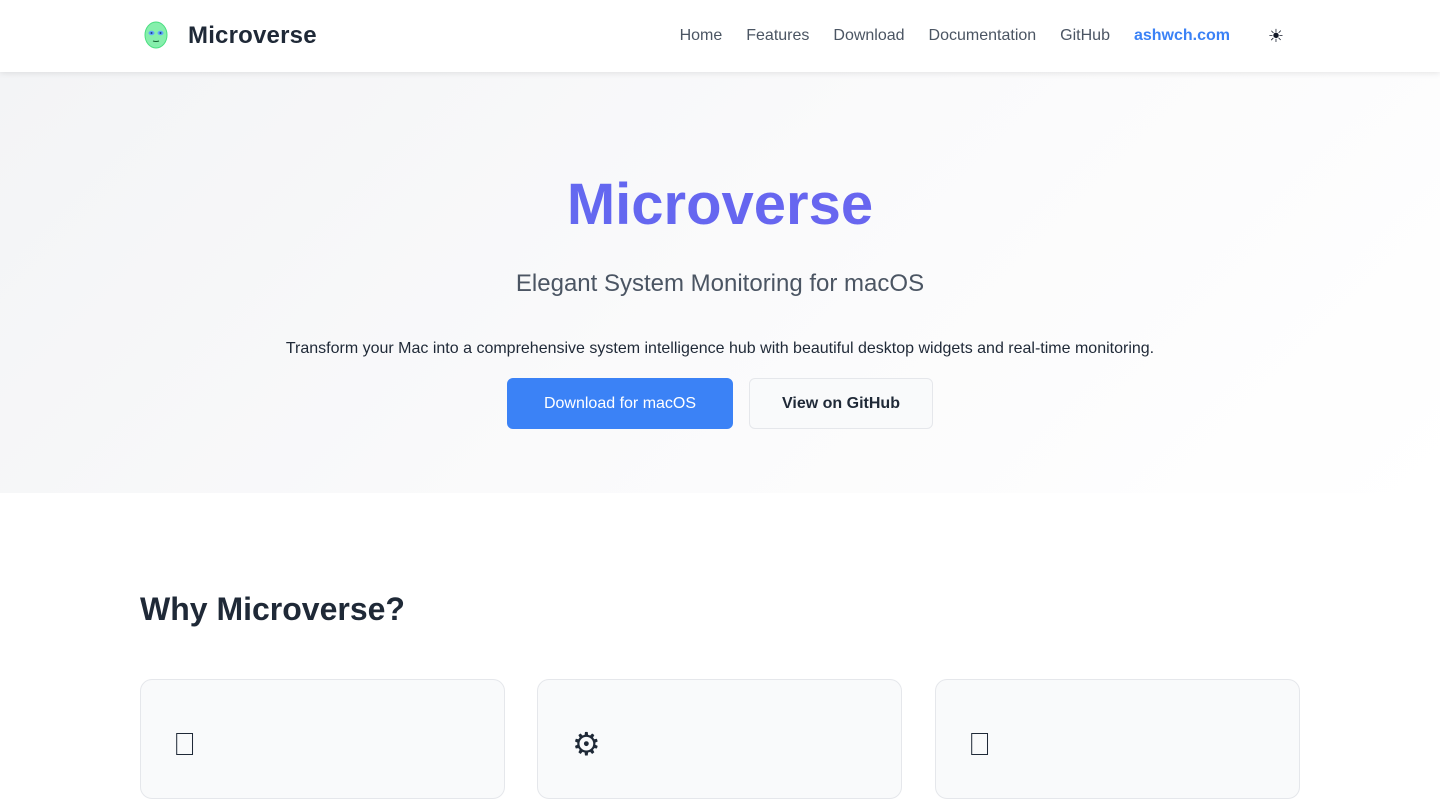  I want to click on sun-icon: ☀, so click(1276, 36).